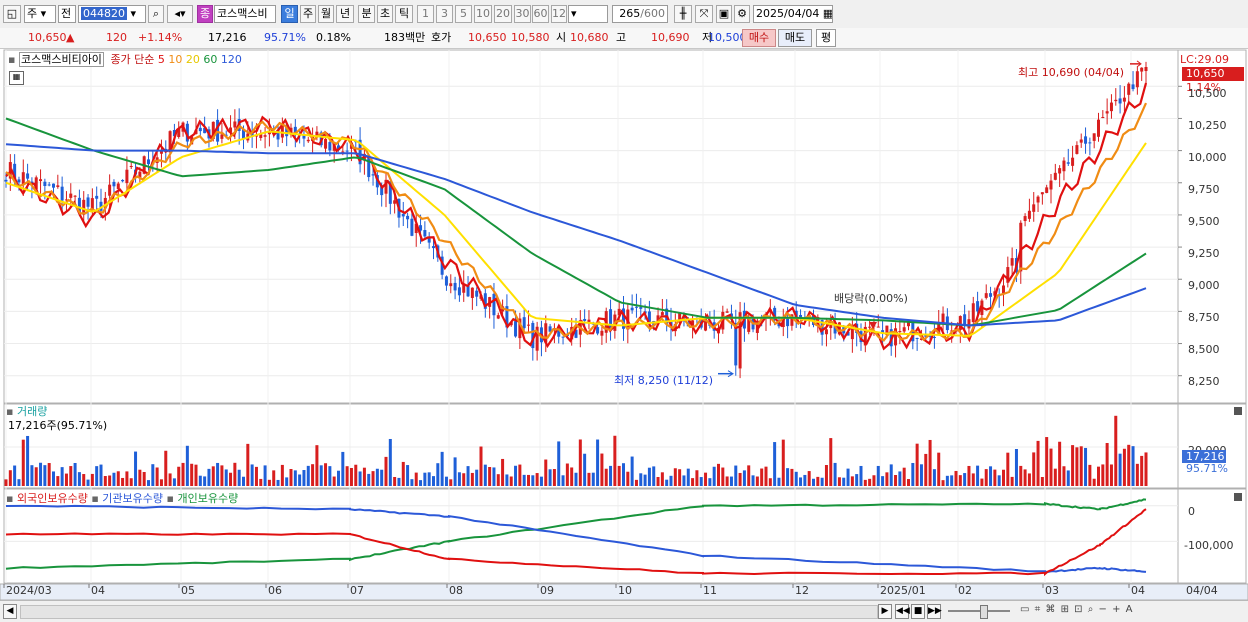  What do you see at coordinates (1238, 411) in the screenshot?
I see `volume-pane-close-icon` at bounding box center [1238, 411].